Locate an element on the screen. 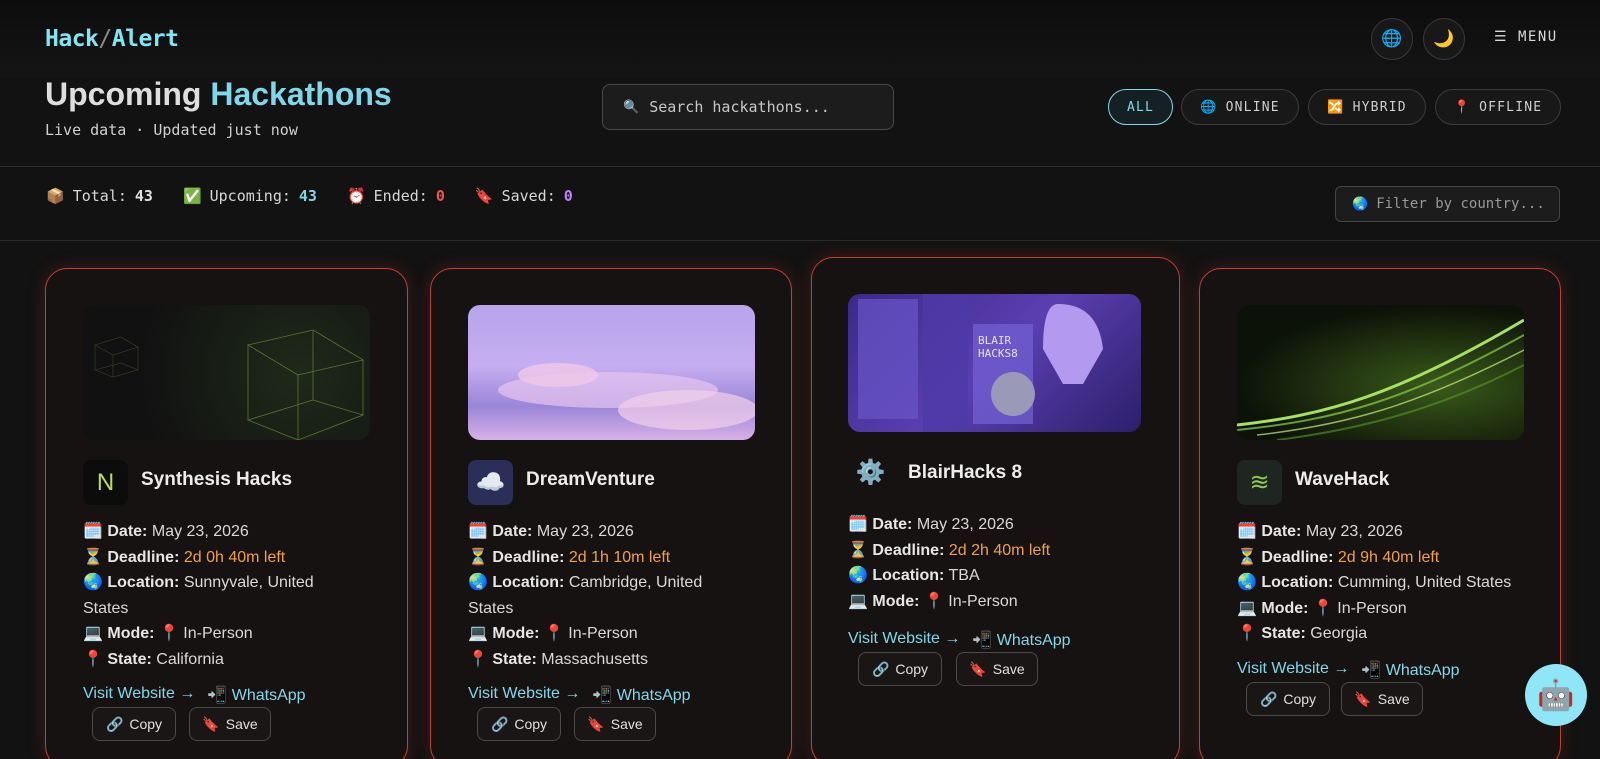  filter-online: 🌐 ONLINE is located at coordinates (1240, 107).